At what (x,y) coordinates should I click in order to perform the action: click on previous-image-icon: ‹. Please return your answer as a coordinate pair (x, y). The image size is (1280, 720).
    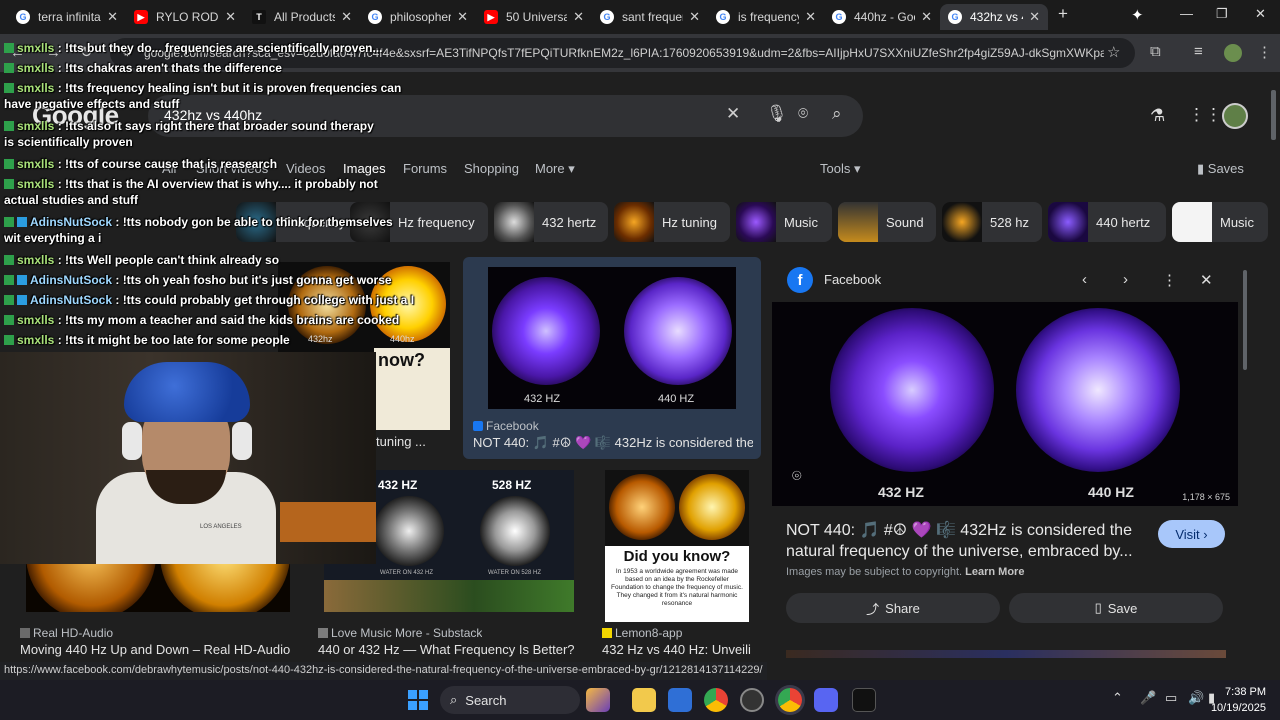
    Looking at the image, I should click on (1084, 279).